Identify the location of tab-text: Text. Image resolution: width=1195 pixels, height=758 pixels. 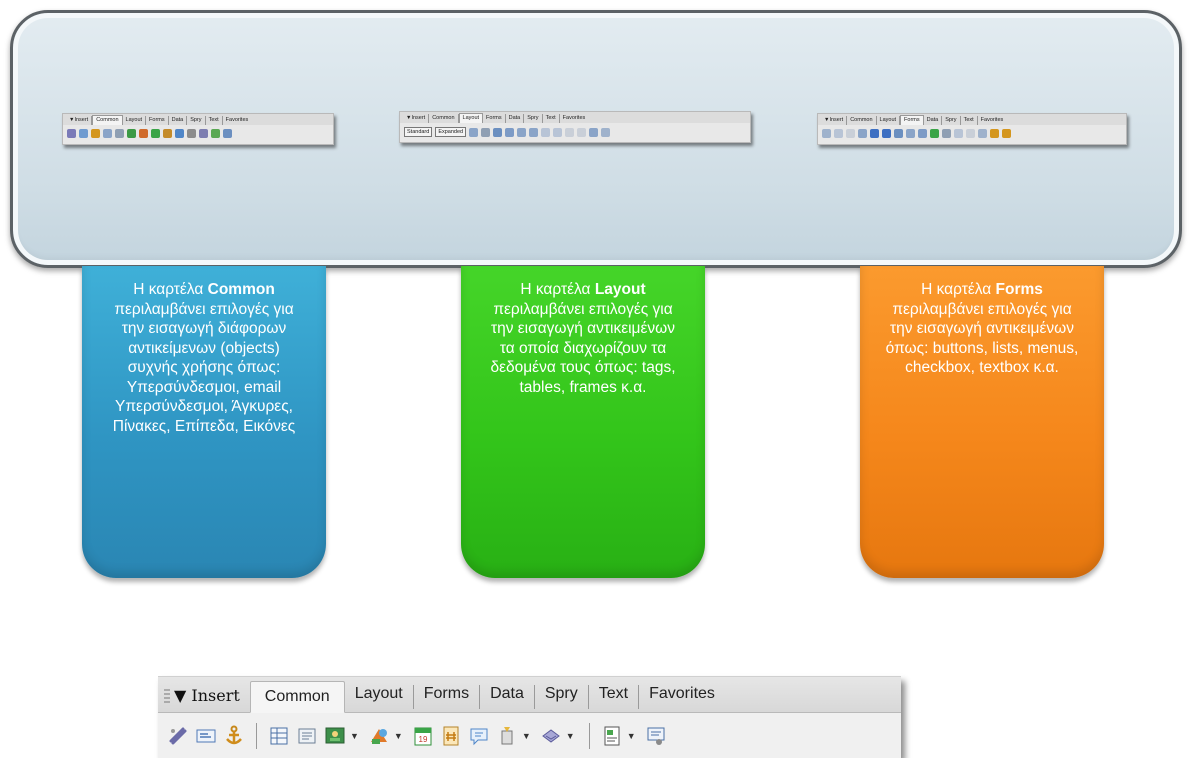
(614, 697).